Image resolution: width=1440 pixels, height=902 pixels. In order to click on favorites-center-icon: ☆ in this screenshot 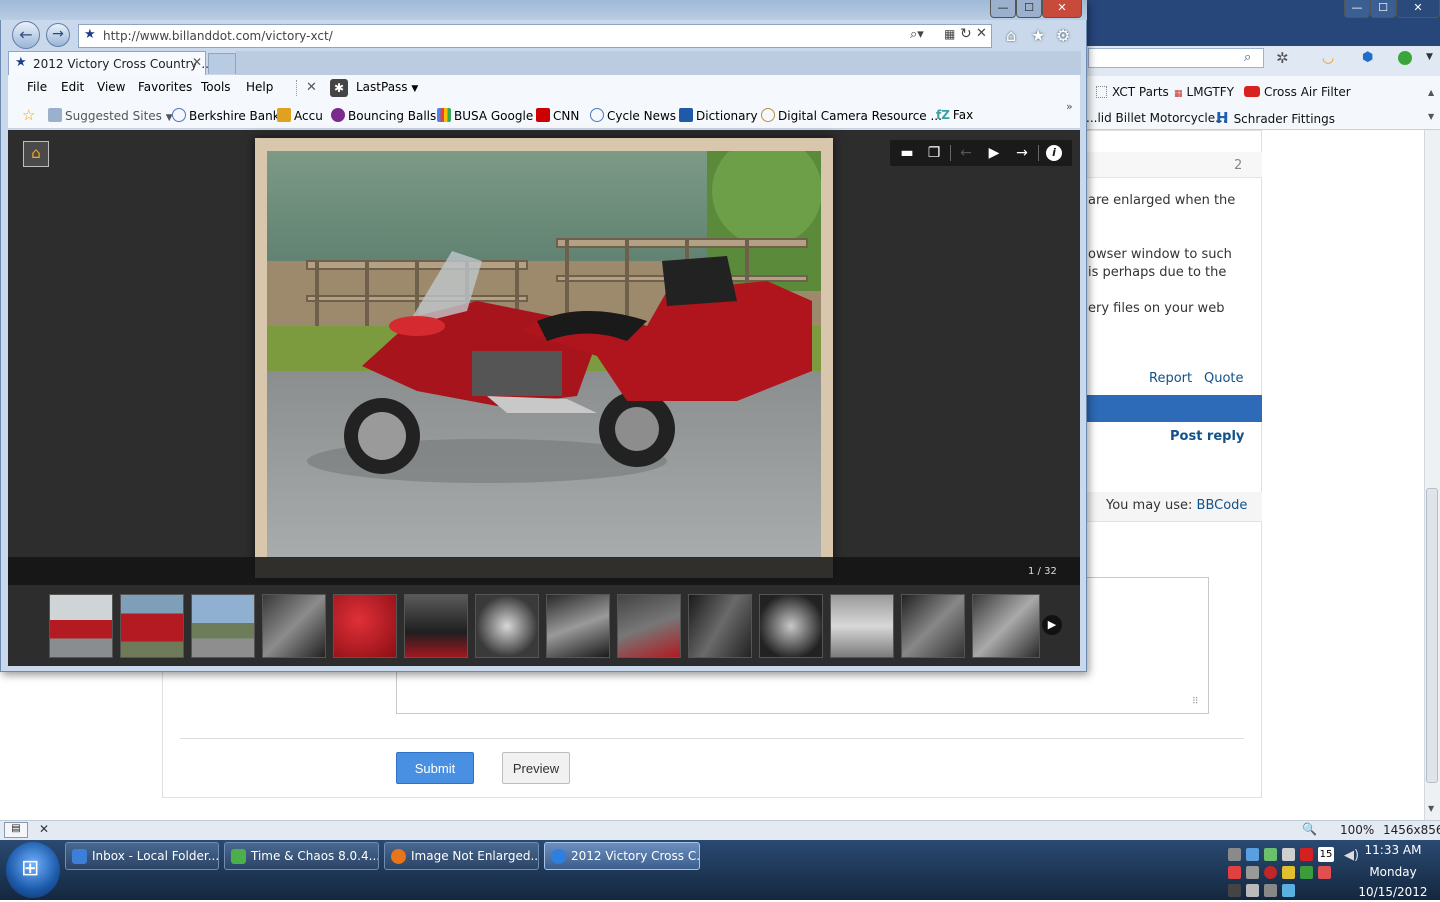, I will do `click(28, 115)`.